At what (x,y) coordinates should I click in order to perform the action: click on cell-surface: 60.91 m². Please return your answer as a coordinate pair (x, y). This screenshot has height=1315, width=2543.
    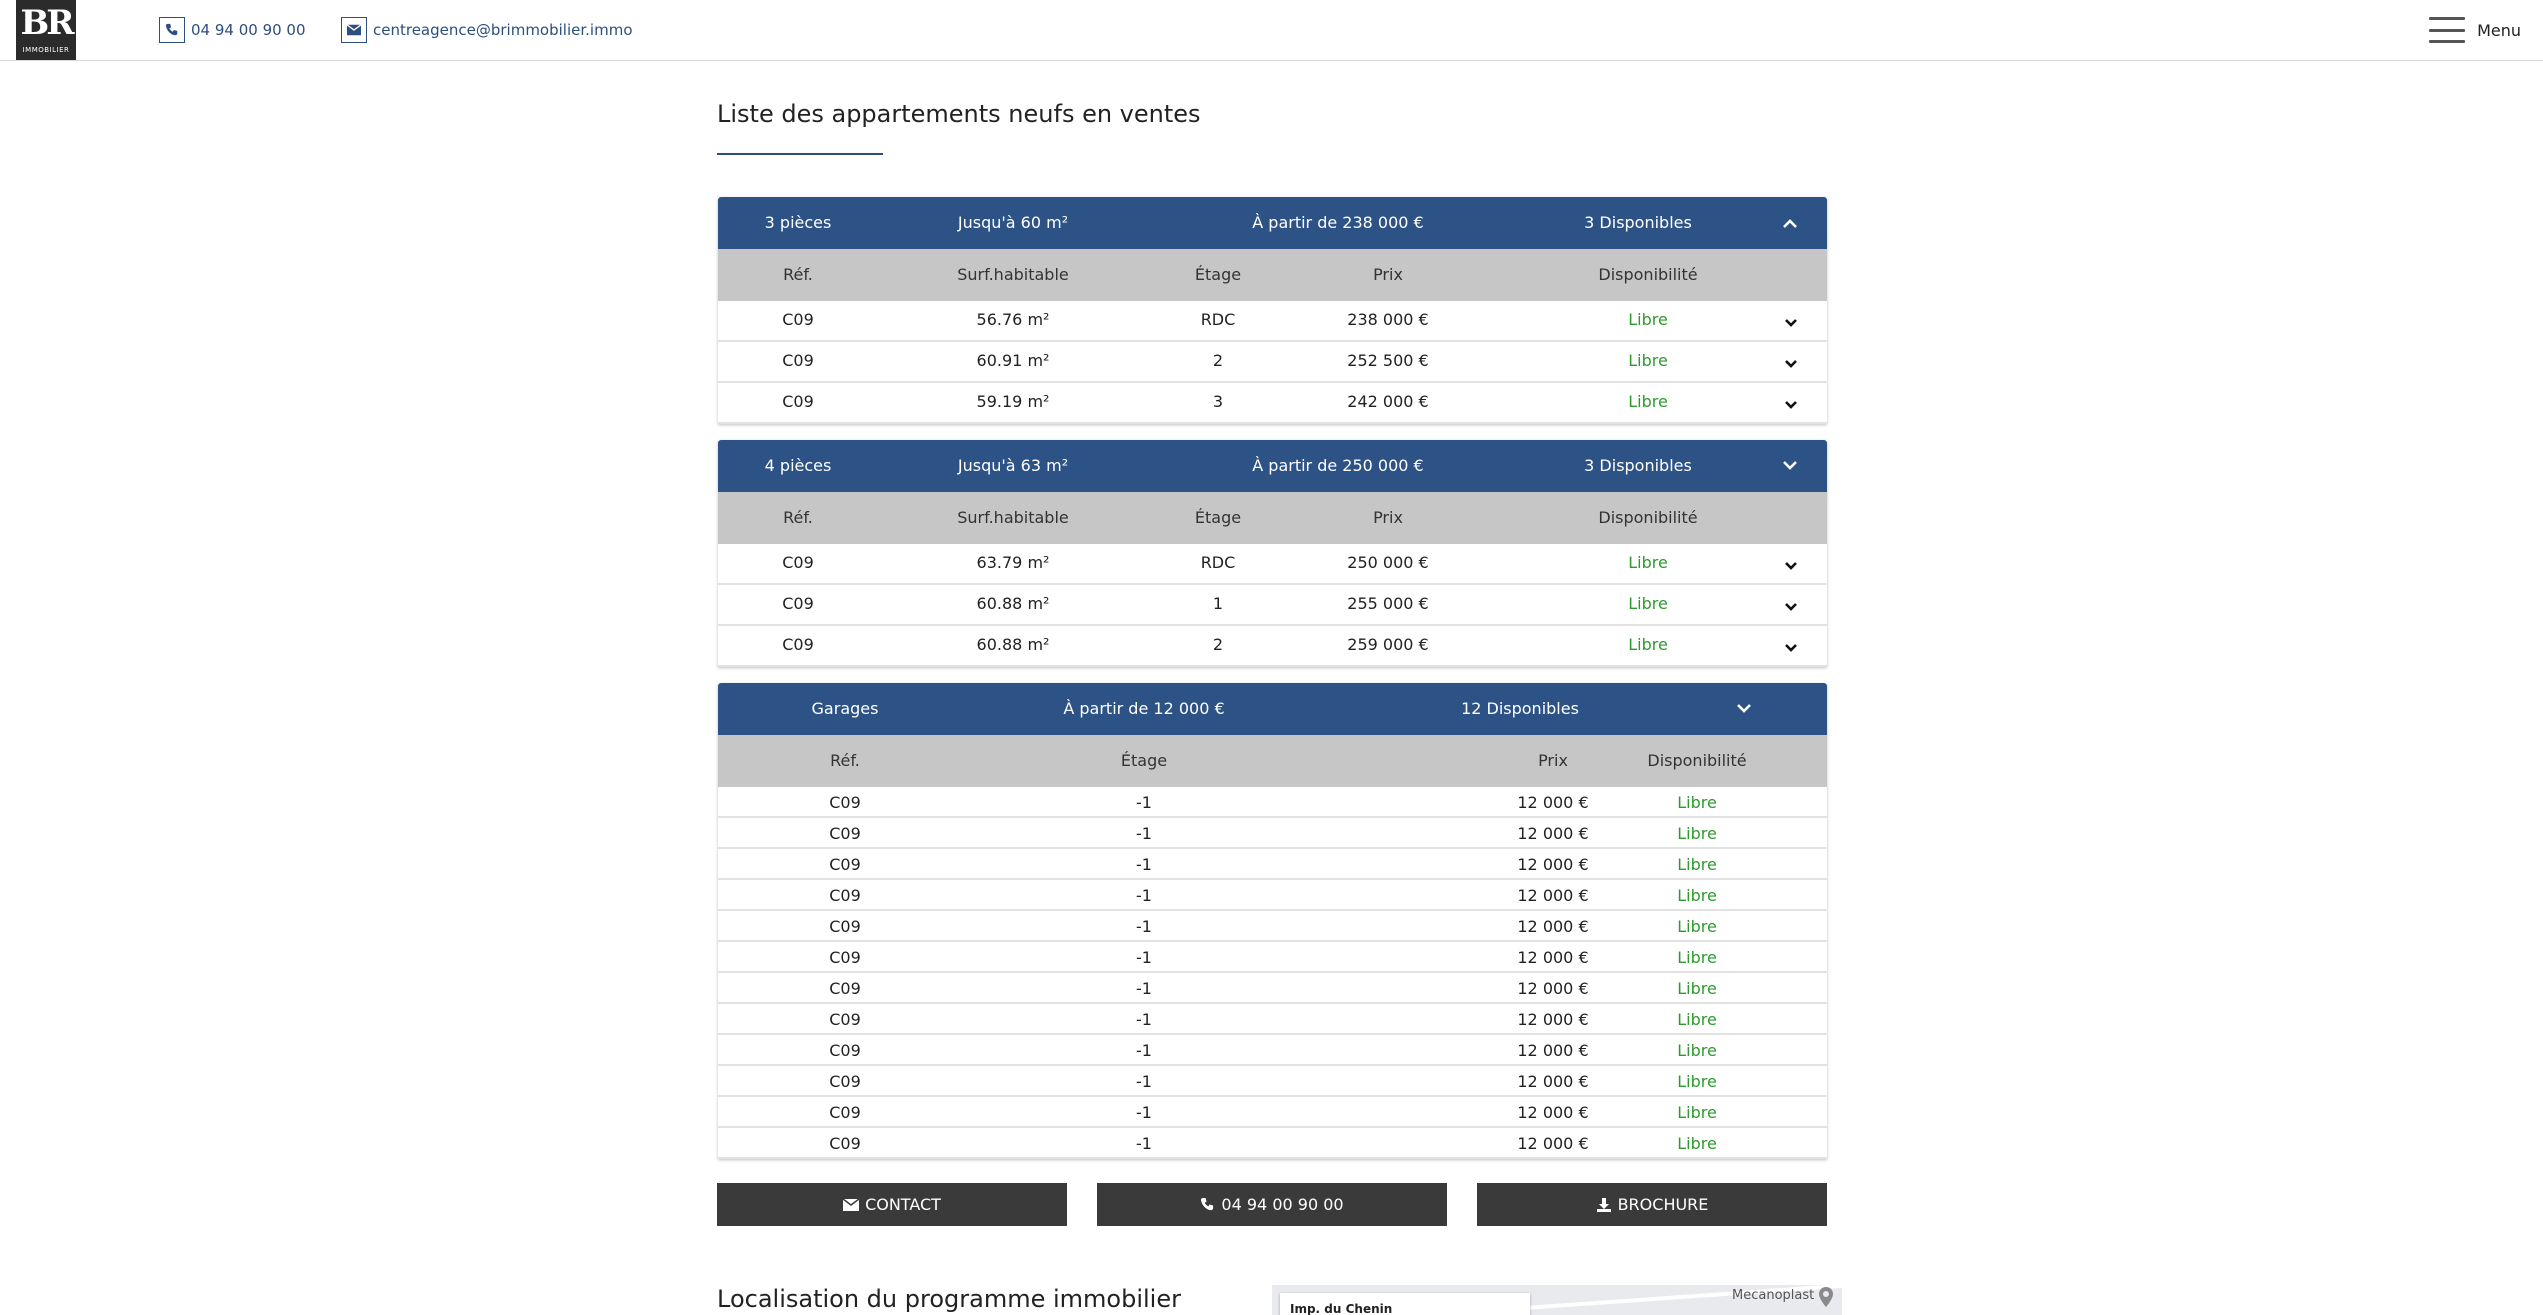
    Looking at the image, I should click on (1013, 360).